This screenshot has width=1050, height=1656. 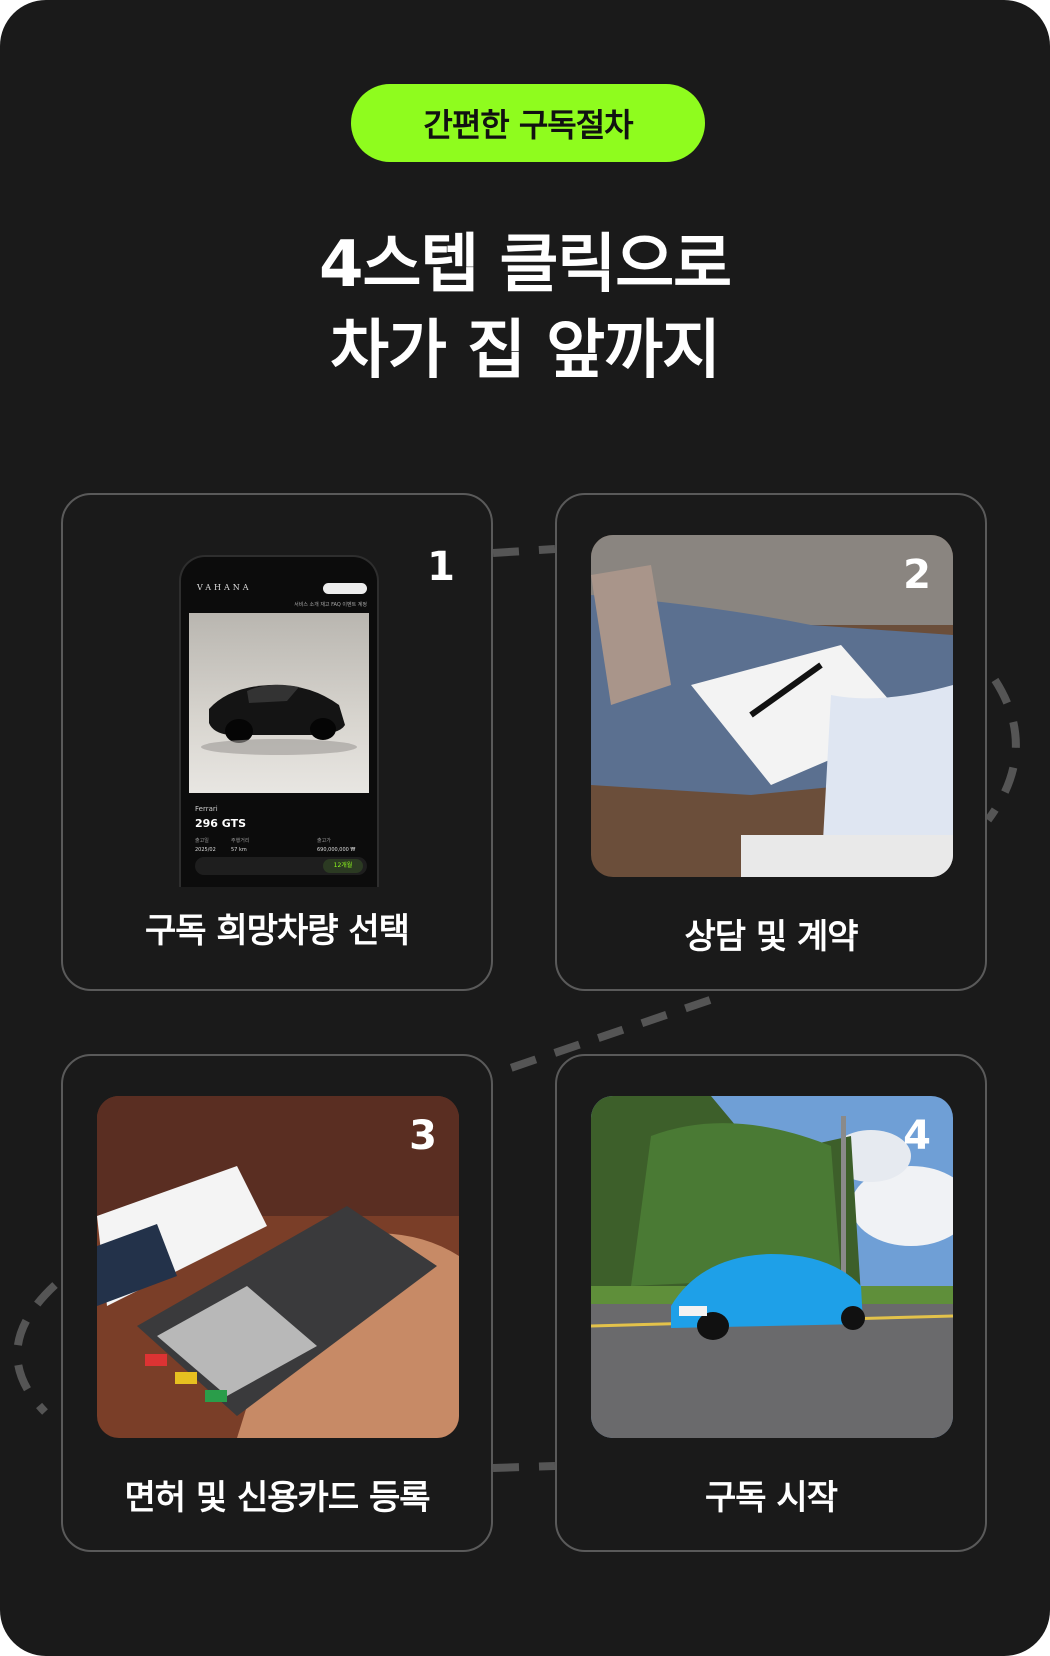 What do you see at coordinates (336, 845) in the screenshot?
I see `spec-price: 출고가 690,000,000 ₩` at bounding box center [336, 845].